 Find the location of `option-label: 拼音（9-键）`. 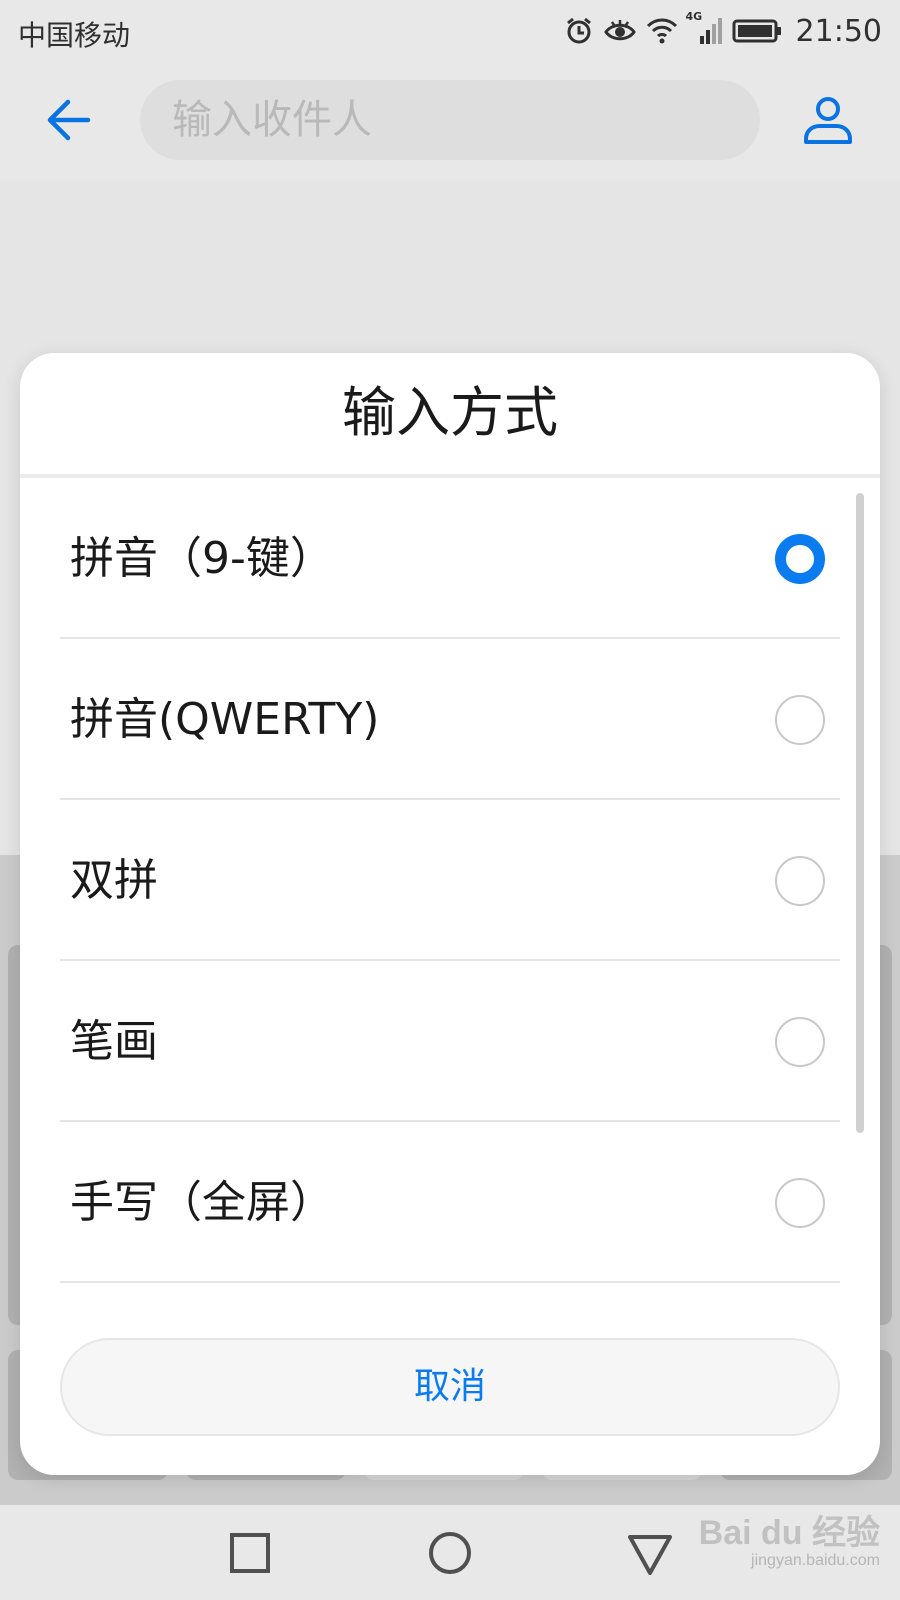

option-label: 拼音（9-键） is located at coordinates (202, 558).